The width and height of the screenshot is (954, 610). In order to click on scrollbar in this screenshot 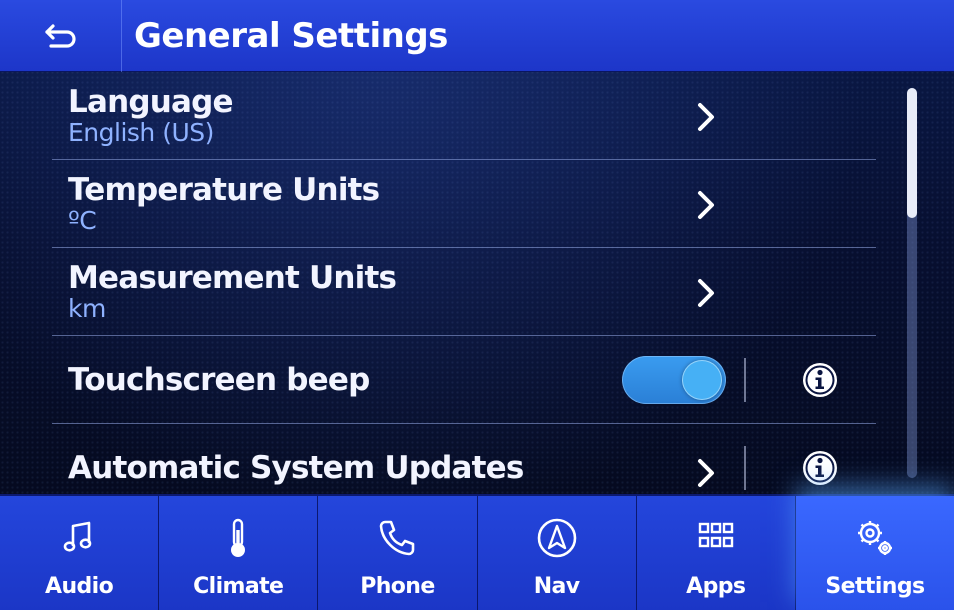, I will do `click(912, 283)`.